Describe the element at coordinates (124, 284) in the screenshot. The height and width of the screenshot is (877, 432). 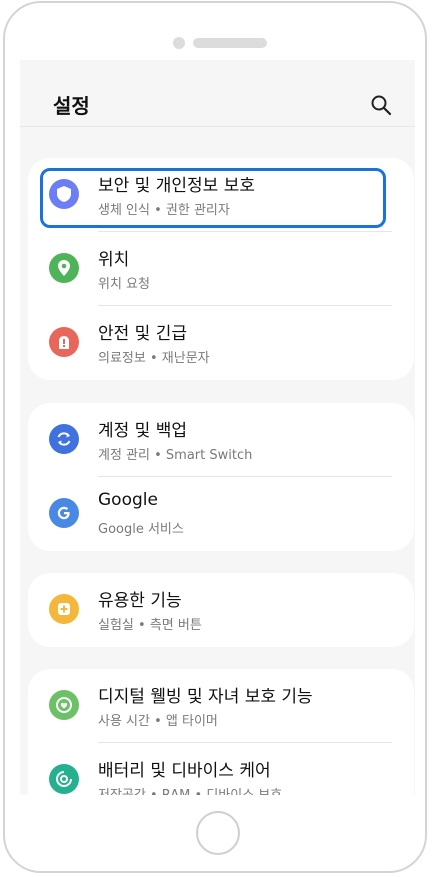
I see `item-sublabel: 위치 요청` at that location.